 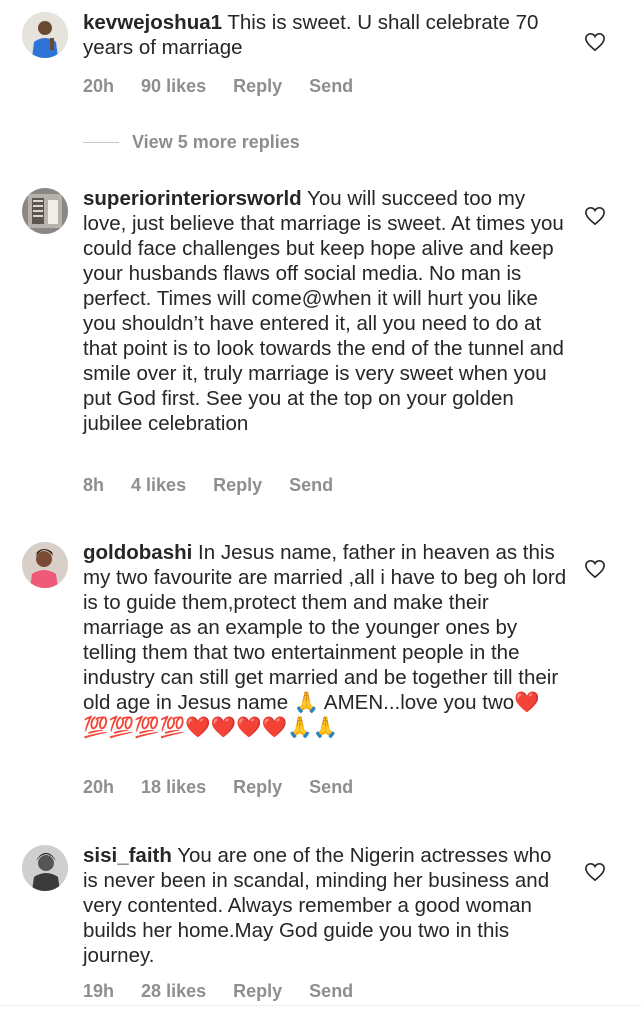 I want to click on comment-meta: 8h 4 likes Reply Send, so click(x=219, y=485).